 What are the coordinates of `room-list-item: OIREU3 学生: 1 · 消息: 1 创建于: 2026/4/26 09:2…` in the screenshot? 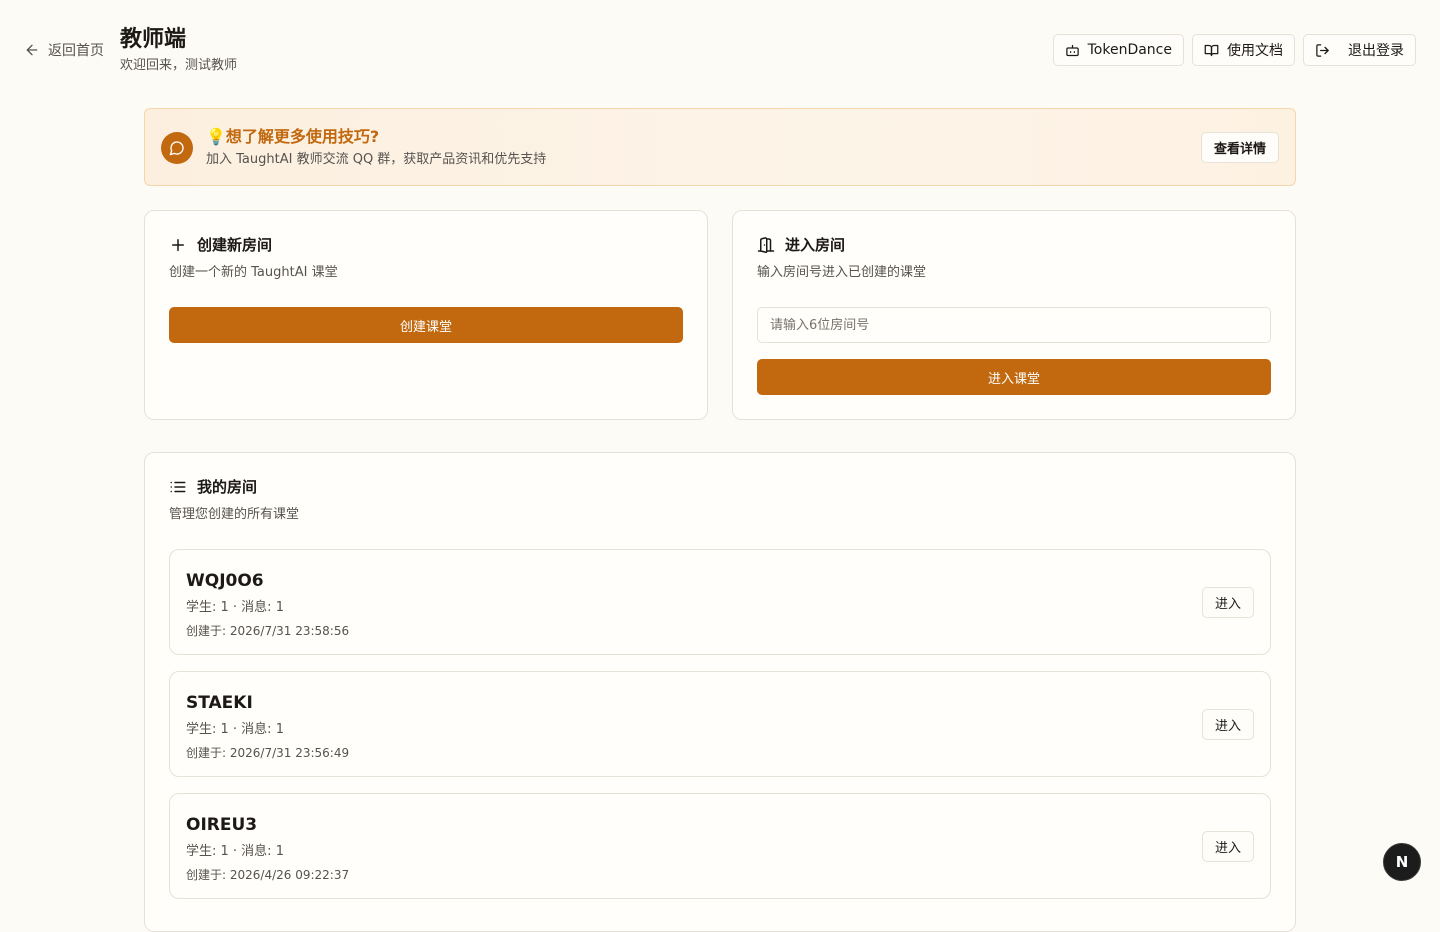 It's located at (720, 846).